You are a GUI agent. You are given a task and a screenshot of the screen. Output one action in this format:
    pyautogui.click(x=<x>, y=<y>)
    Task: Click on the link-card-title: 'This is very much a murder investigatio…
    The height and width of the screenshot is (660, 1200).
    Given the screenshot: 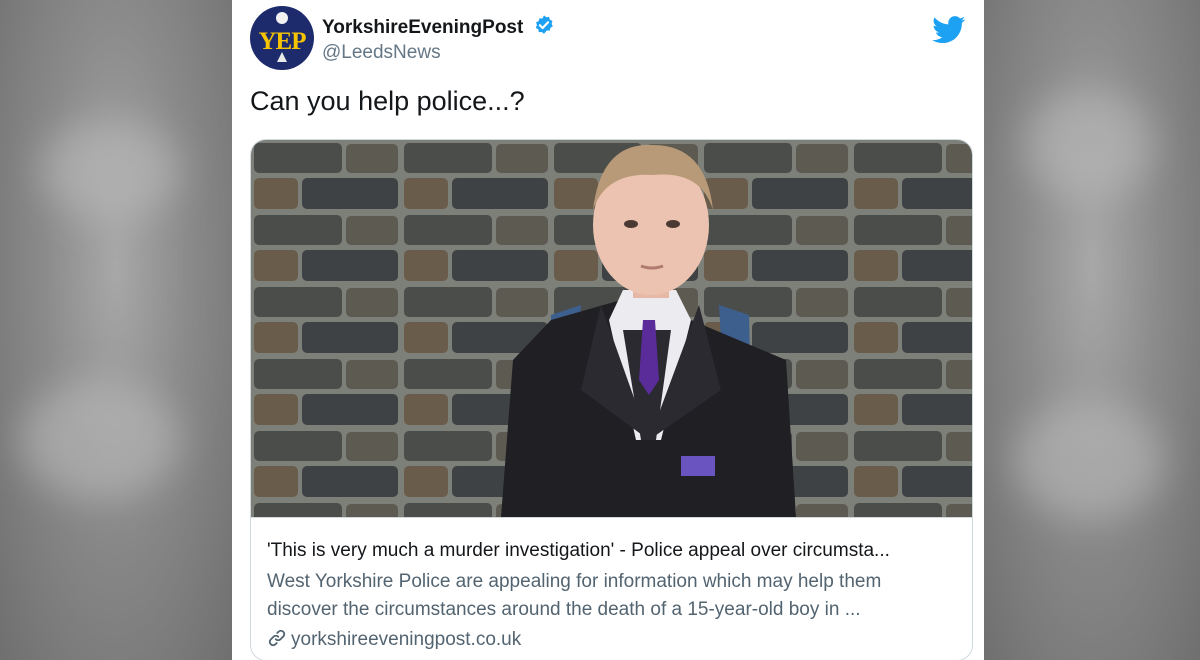 What is the action you would take?
    pyautogui.click(x=611, y=551)
    